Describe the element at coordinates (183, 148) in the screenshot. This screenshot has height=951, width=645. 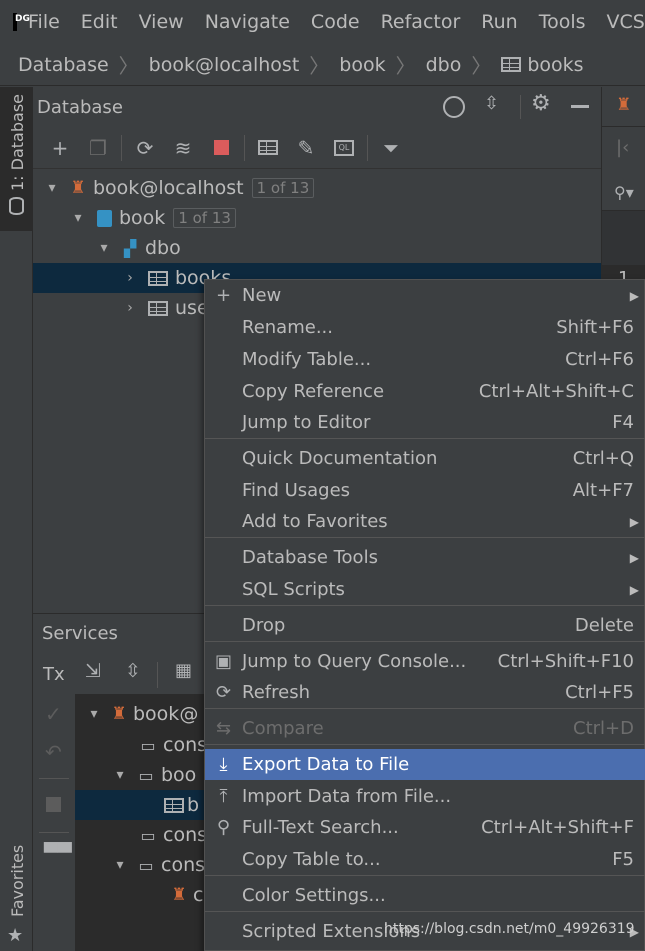
I see `schema-sync-icon: ≋` at that location.